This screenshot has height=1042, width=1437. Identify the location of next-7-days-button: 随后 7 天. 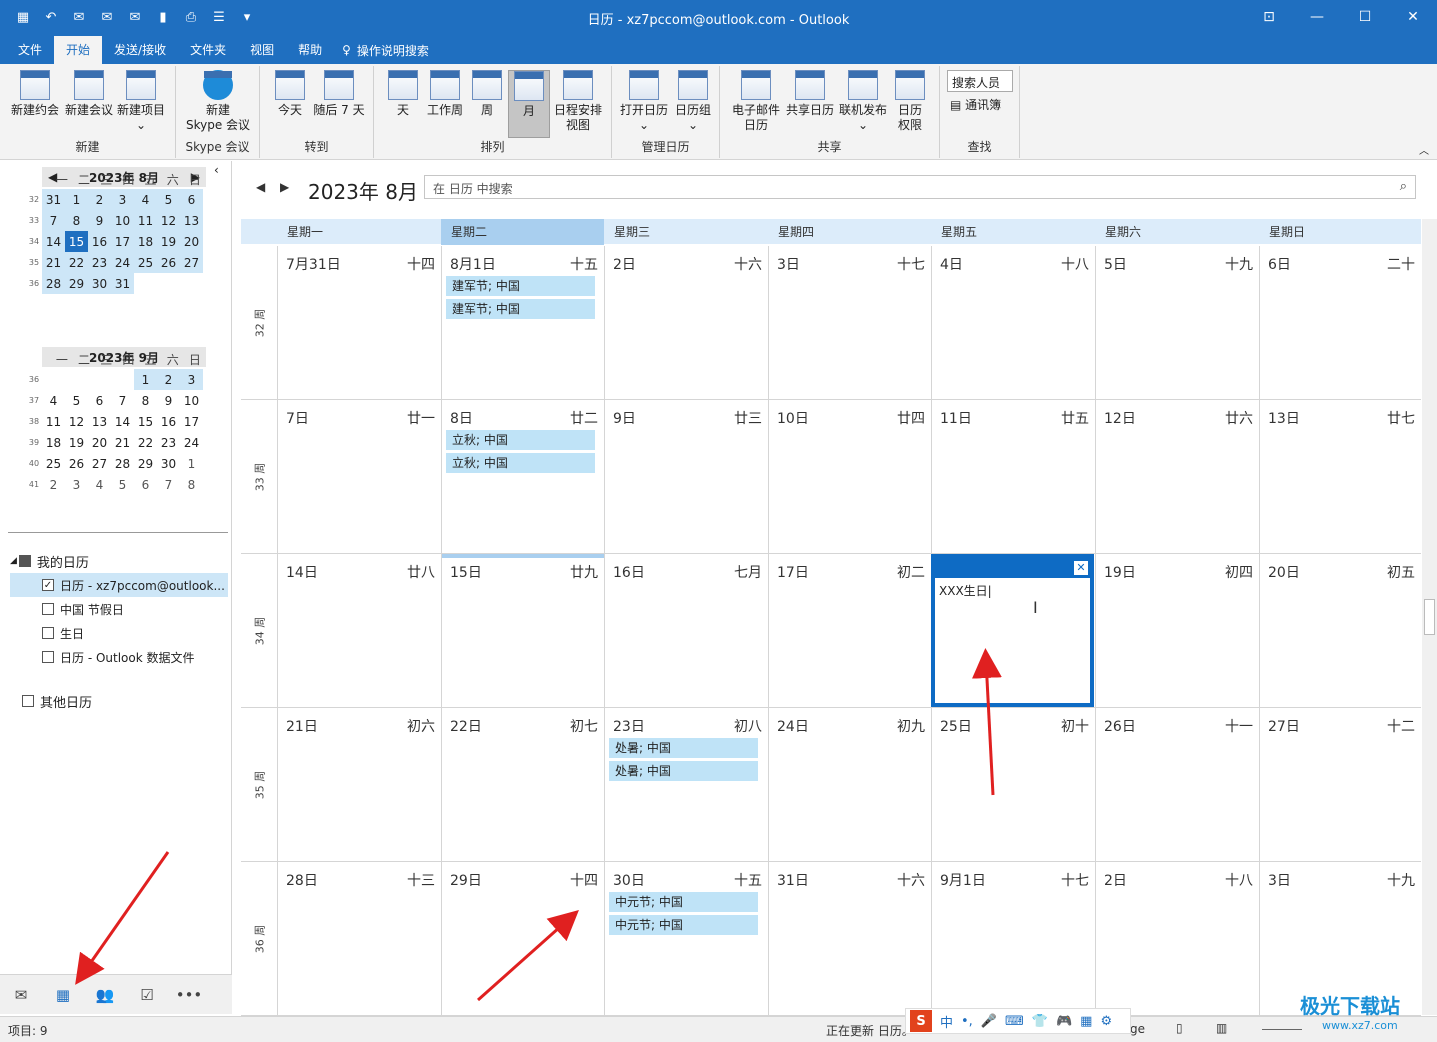
(339, 94).